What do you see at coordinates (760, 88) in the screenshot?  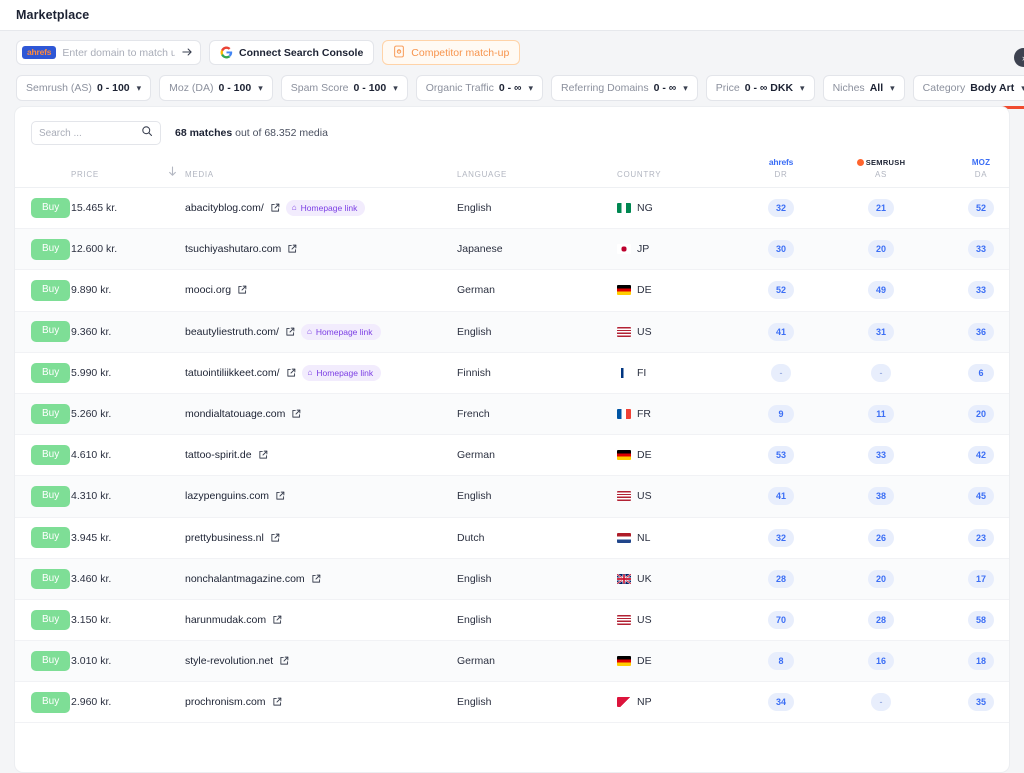 I see `filter-price: Price 0 - ∞ DKK ▾` at bounding box center [760, 88].